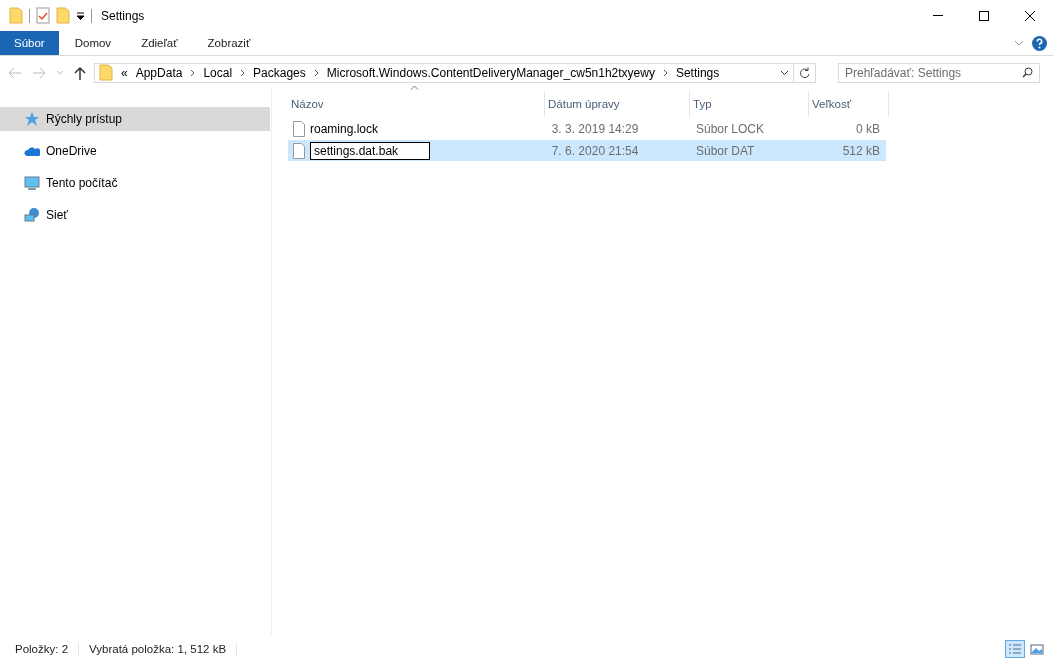 This screenshot has height=664, width=1053. What do you see at coordinates (135, 215) in the screenshot?
I see `sidebar-item: Sieť` at bounding box center [135, 215].